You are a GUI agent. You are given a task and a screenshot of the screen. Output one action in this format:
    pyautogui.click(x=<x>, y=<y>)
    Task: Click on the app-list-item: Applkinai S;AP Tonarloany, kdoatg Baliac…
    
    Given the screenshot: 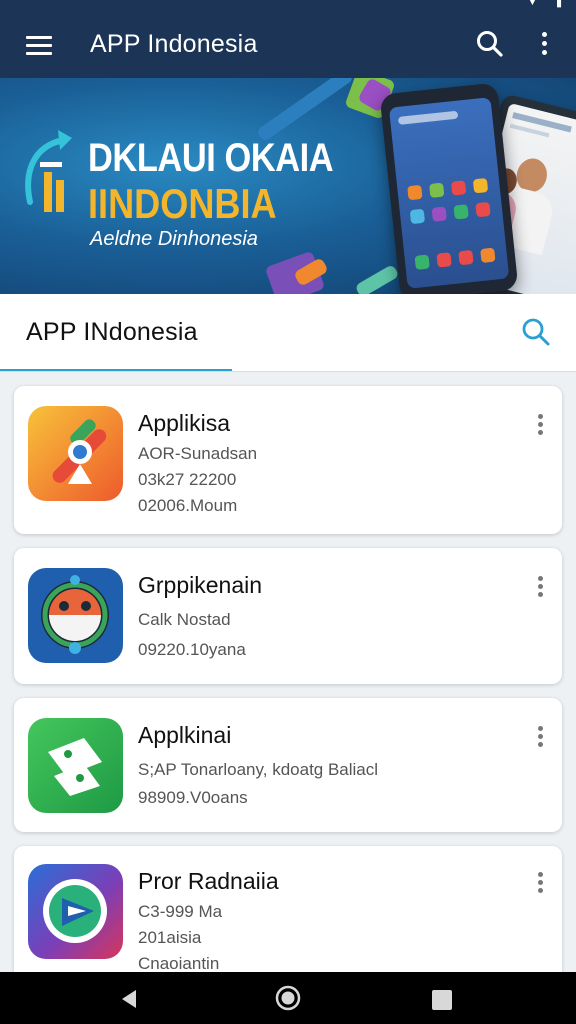 What is the action you would take?
    pyautogui.click(x=288, y=765)
    